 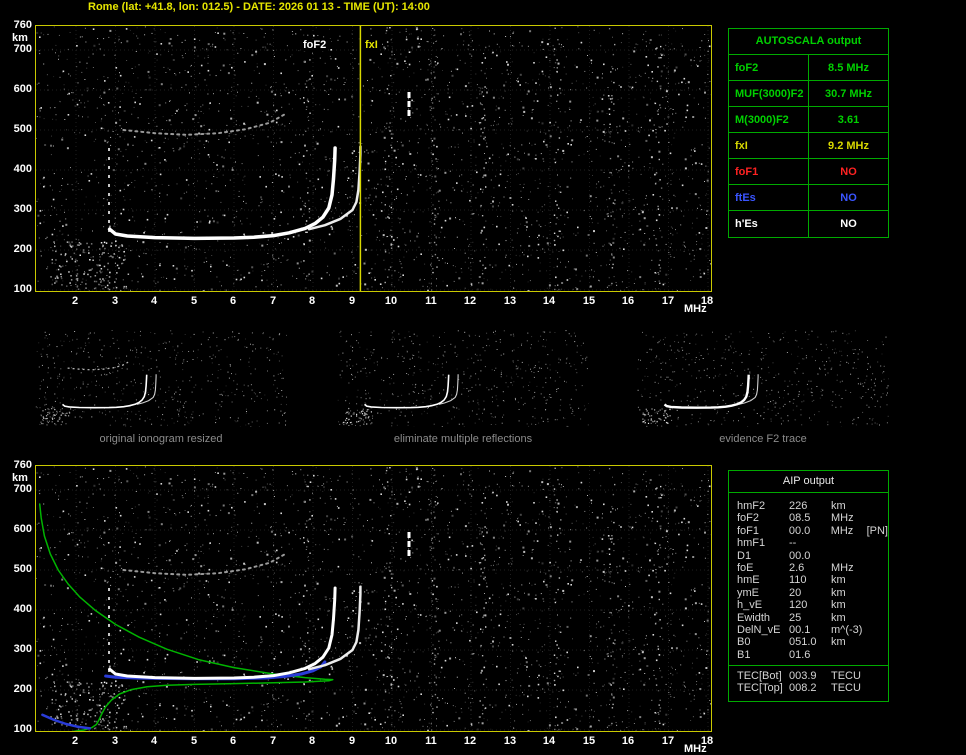 I want to click on autoscala-row-value: 30.7 MHz, so click(x=848, y=93).